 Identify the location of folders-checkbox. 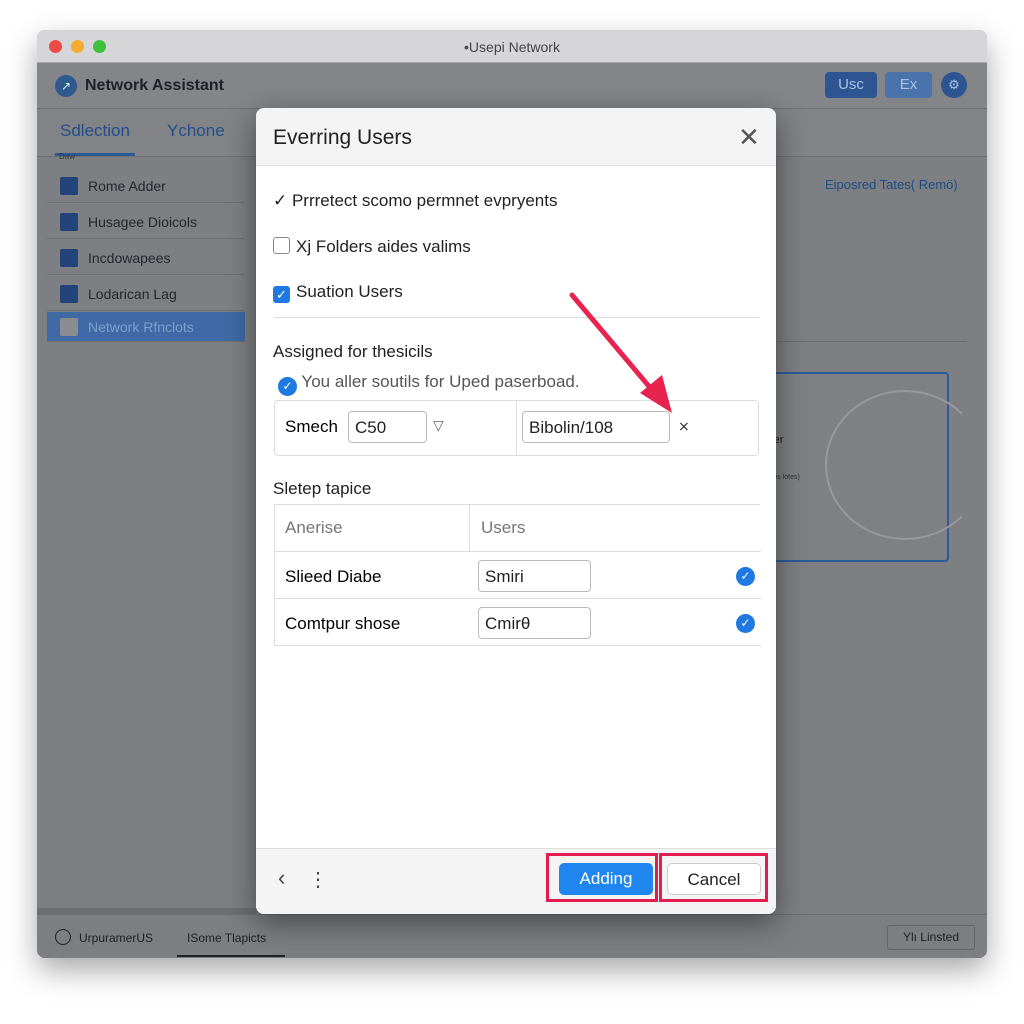
(281, 245).